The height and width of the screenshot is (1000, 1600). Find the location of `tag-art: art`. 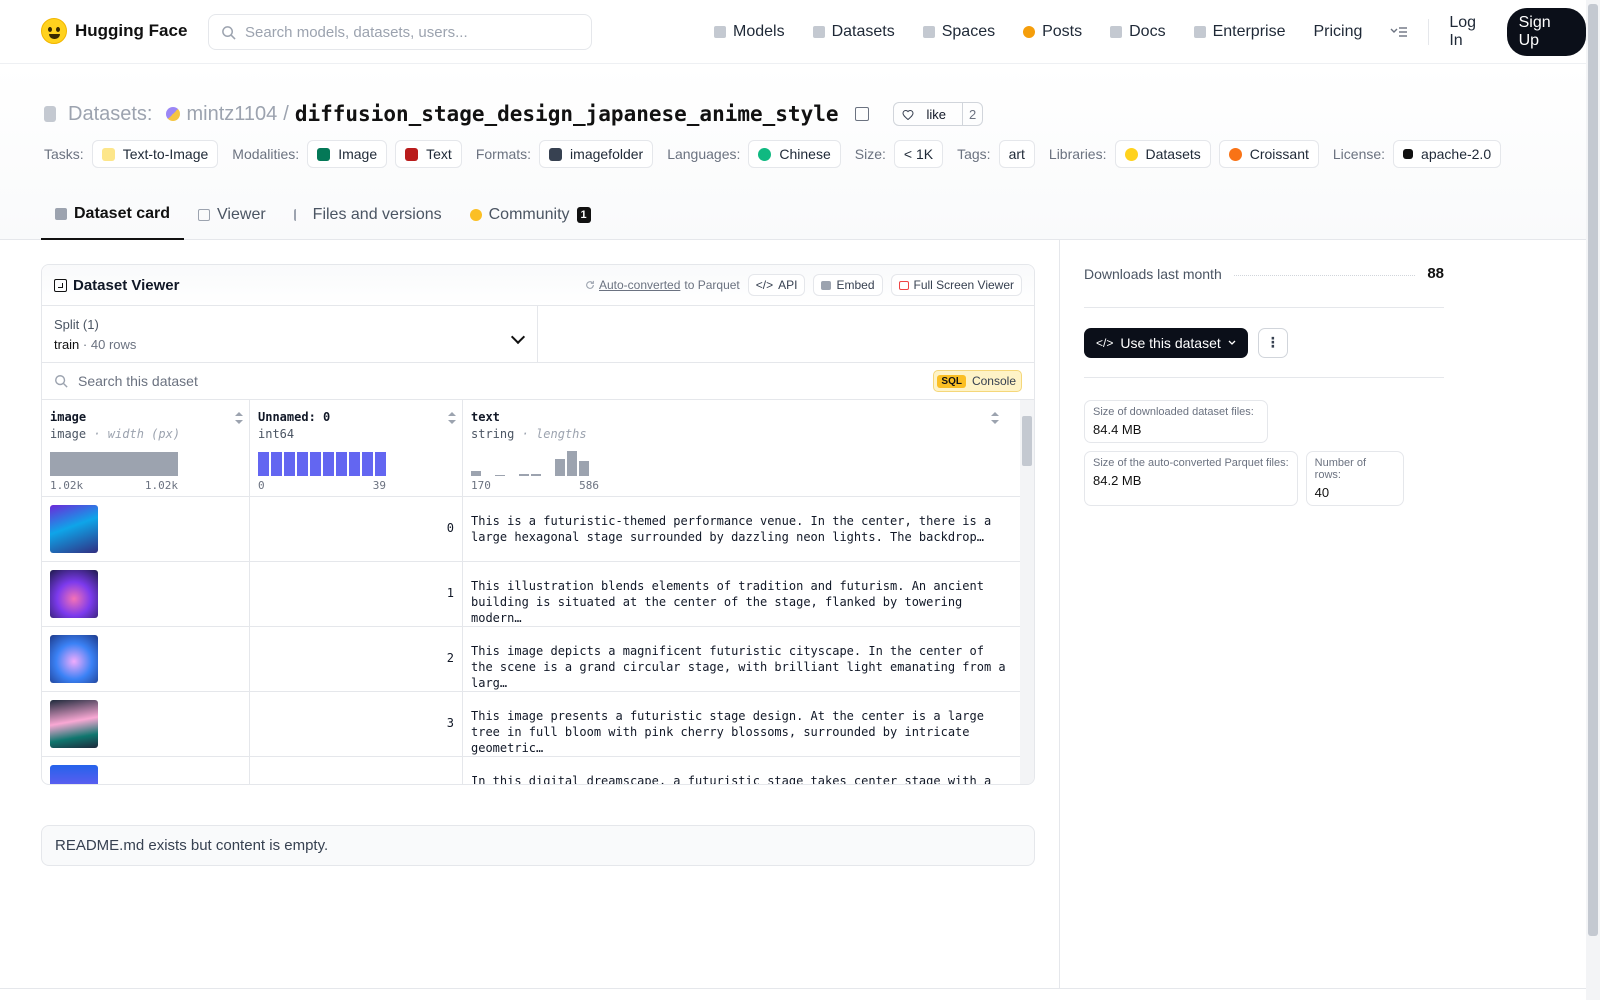

tag-art: art is located at coordinates (1016, 154).